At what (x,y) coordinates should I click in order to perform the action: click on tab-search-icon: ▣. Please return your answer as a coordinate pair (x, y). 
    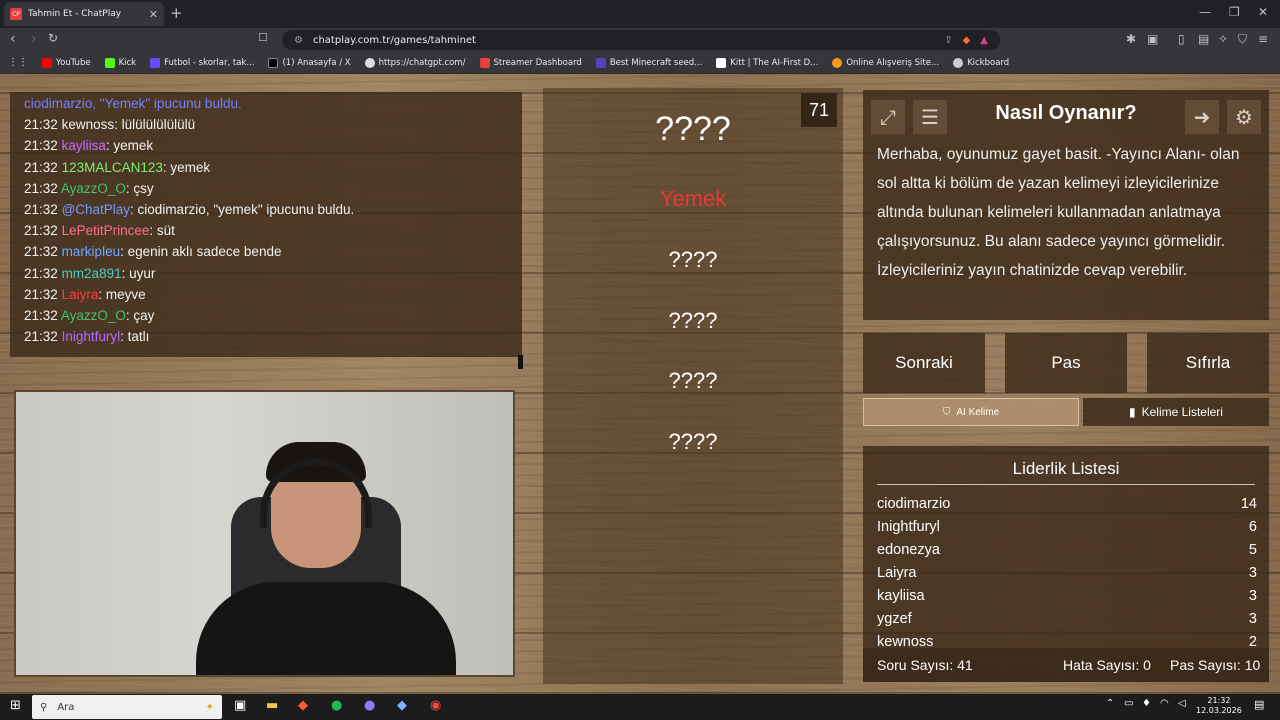
    Looking at the image, I should click on (1152, 39).